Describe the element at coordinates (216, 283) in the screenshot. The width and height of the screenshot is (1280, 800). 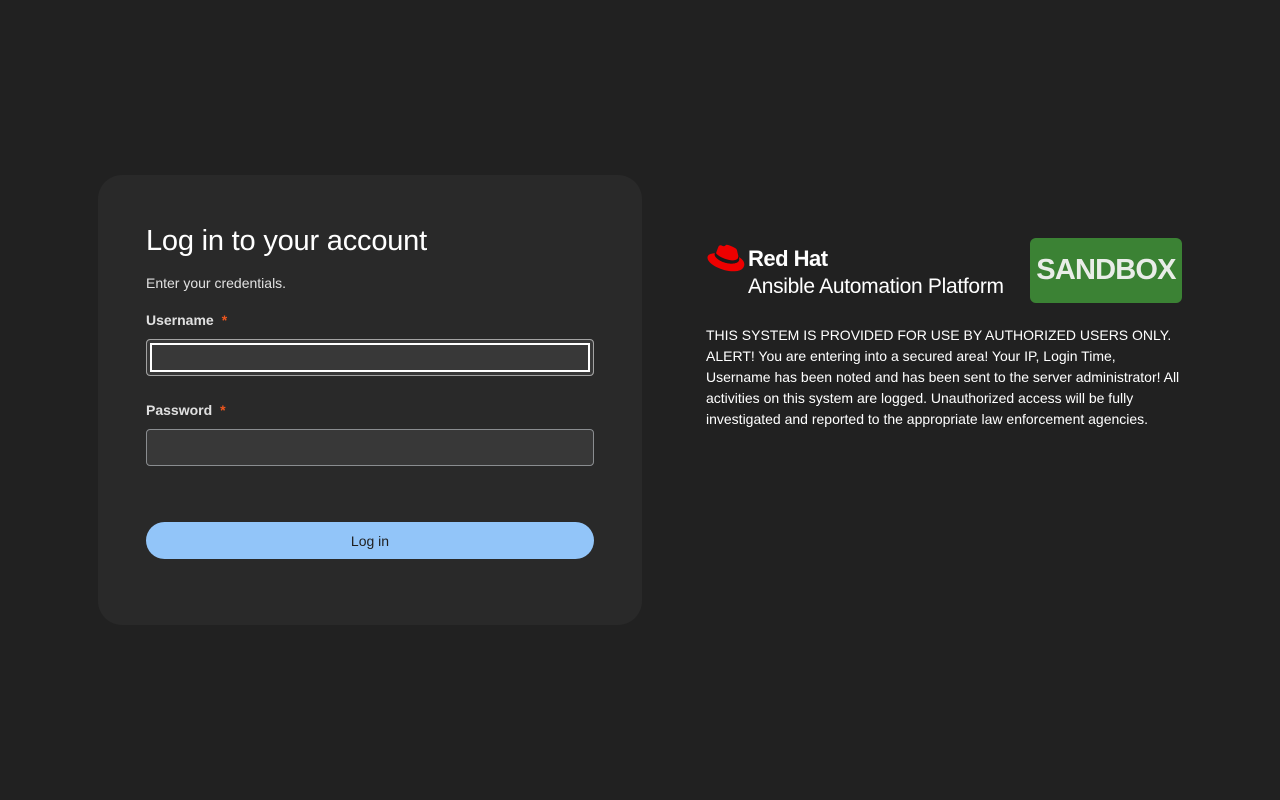
I see `login-subtitle: Enter your credentials.` at that location.